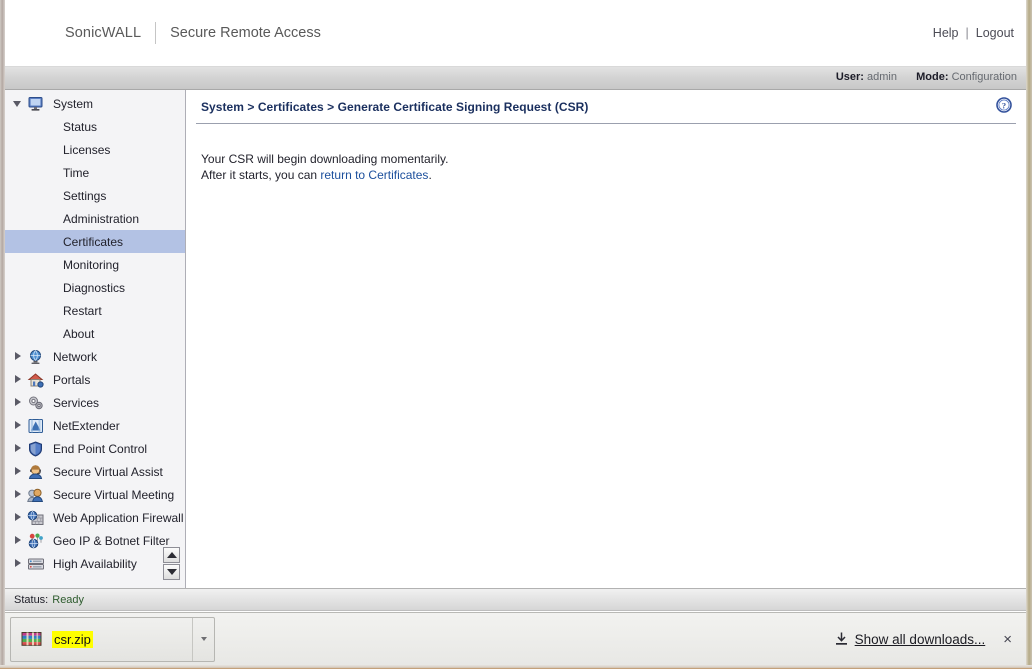 This screenshot has width=1032, height=669. What do you see at coordinates (112, 639) in the screenshot?
I see `download-item: csr.zip` at bounding box center [112, 639].